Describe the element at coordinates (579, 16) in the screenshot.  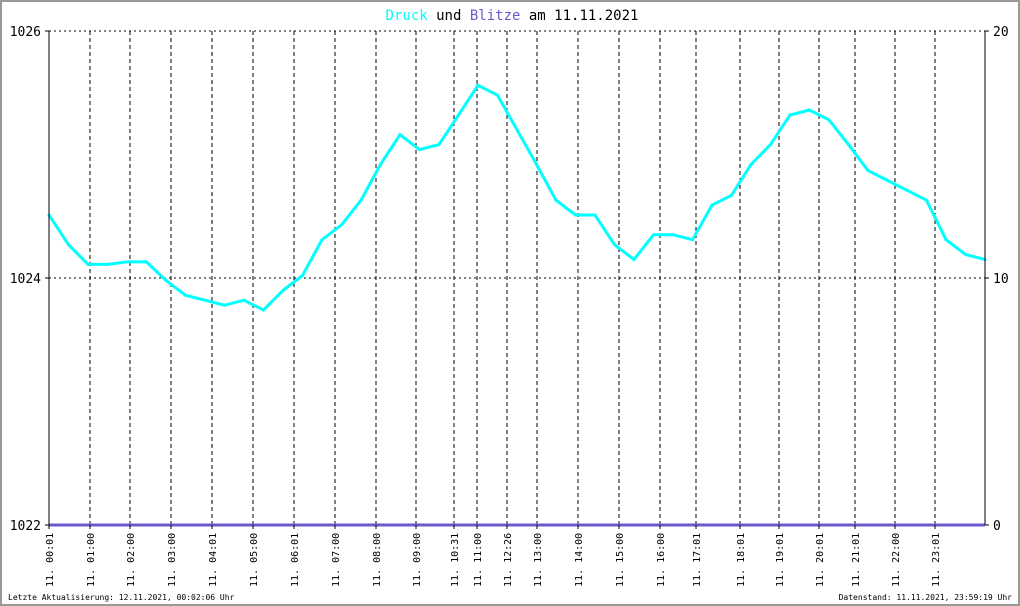
I see `title-date: am 11.11.2021` at that location.